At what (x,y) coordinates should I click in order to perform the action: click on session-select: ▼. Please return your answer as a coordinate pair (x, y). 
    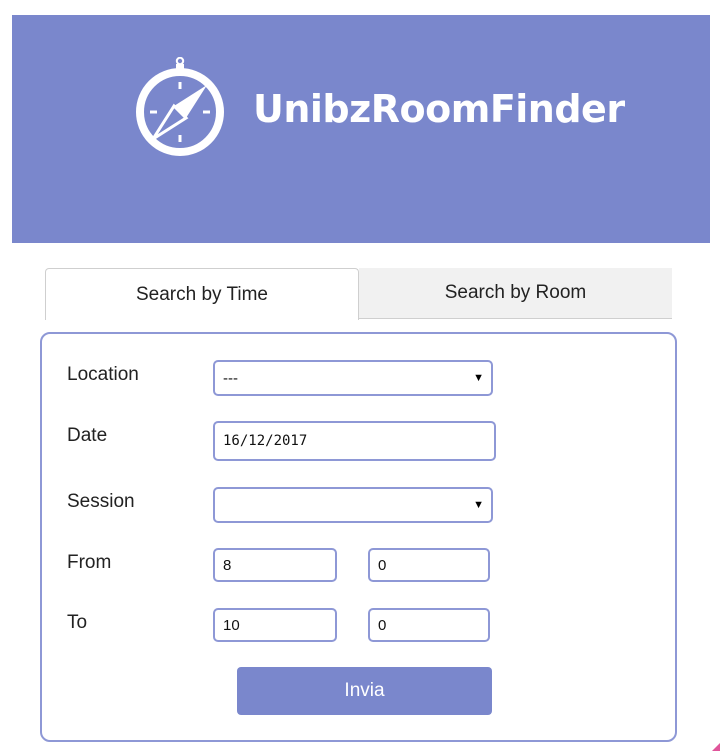
    Looking at the image, I should click on (353, 505).